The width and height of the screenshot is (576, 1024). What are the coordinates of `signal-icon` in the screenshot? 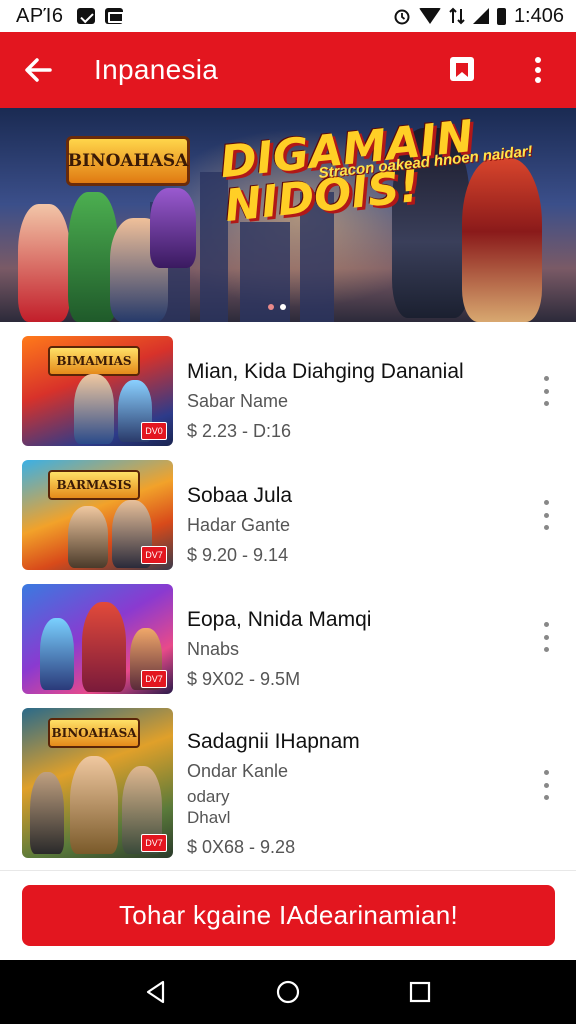 It's located at (480, 16).